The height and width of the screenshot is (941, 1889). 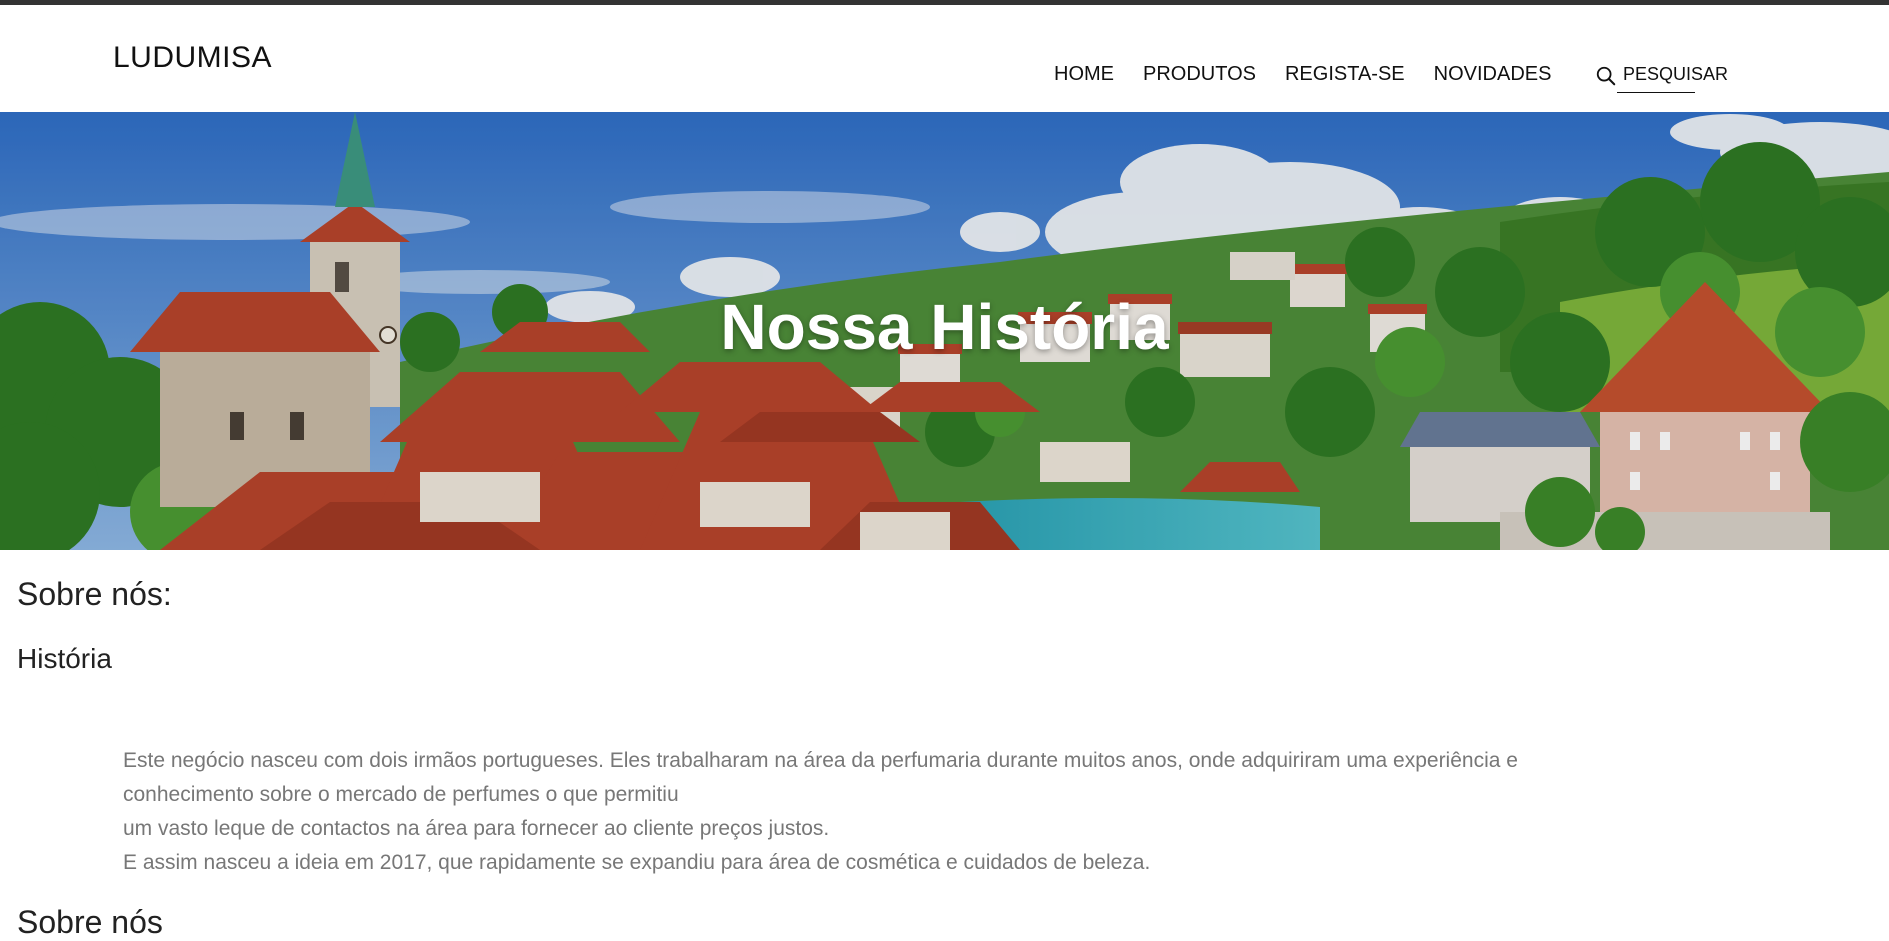 I want to click on hero-title: Nossa História, so click(x=944, y=327).